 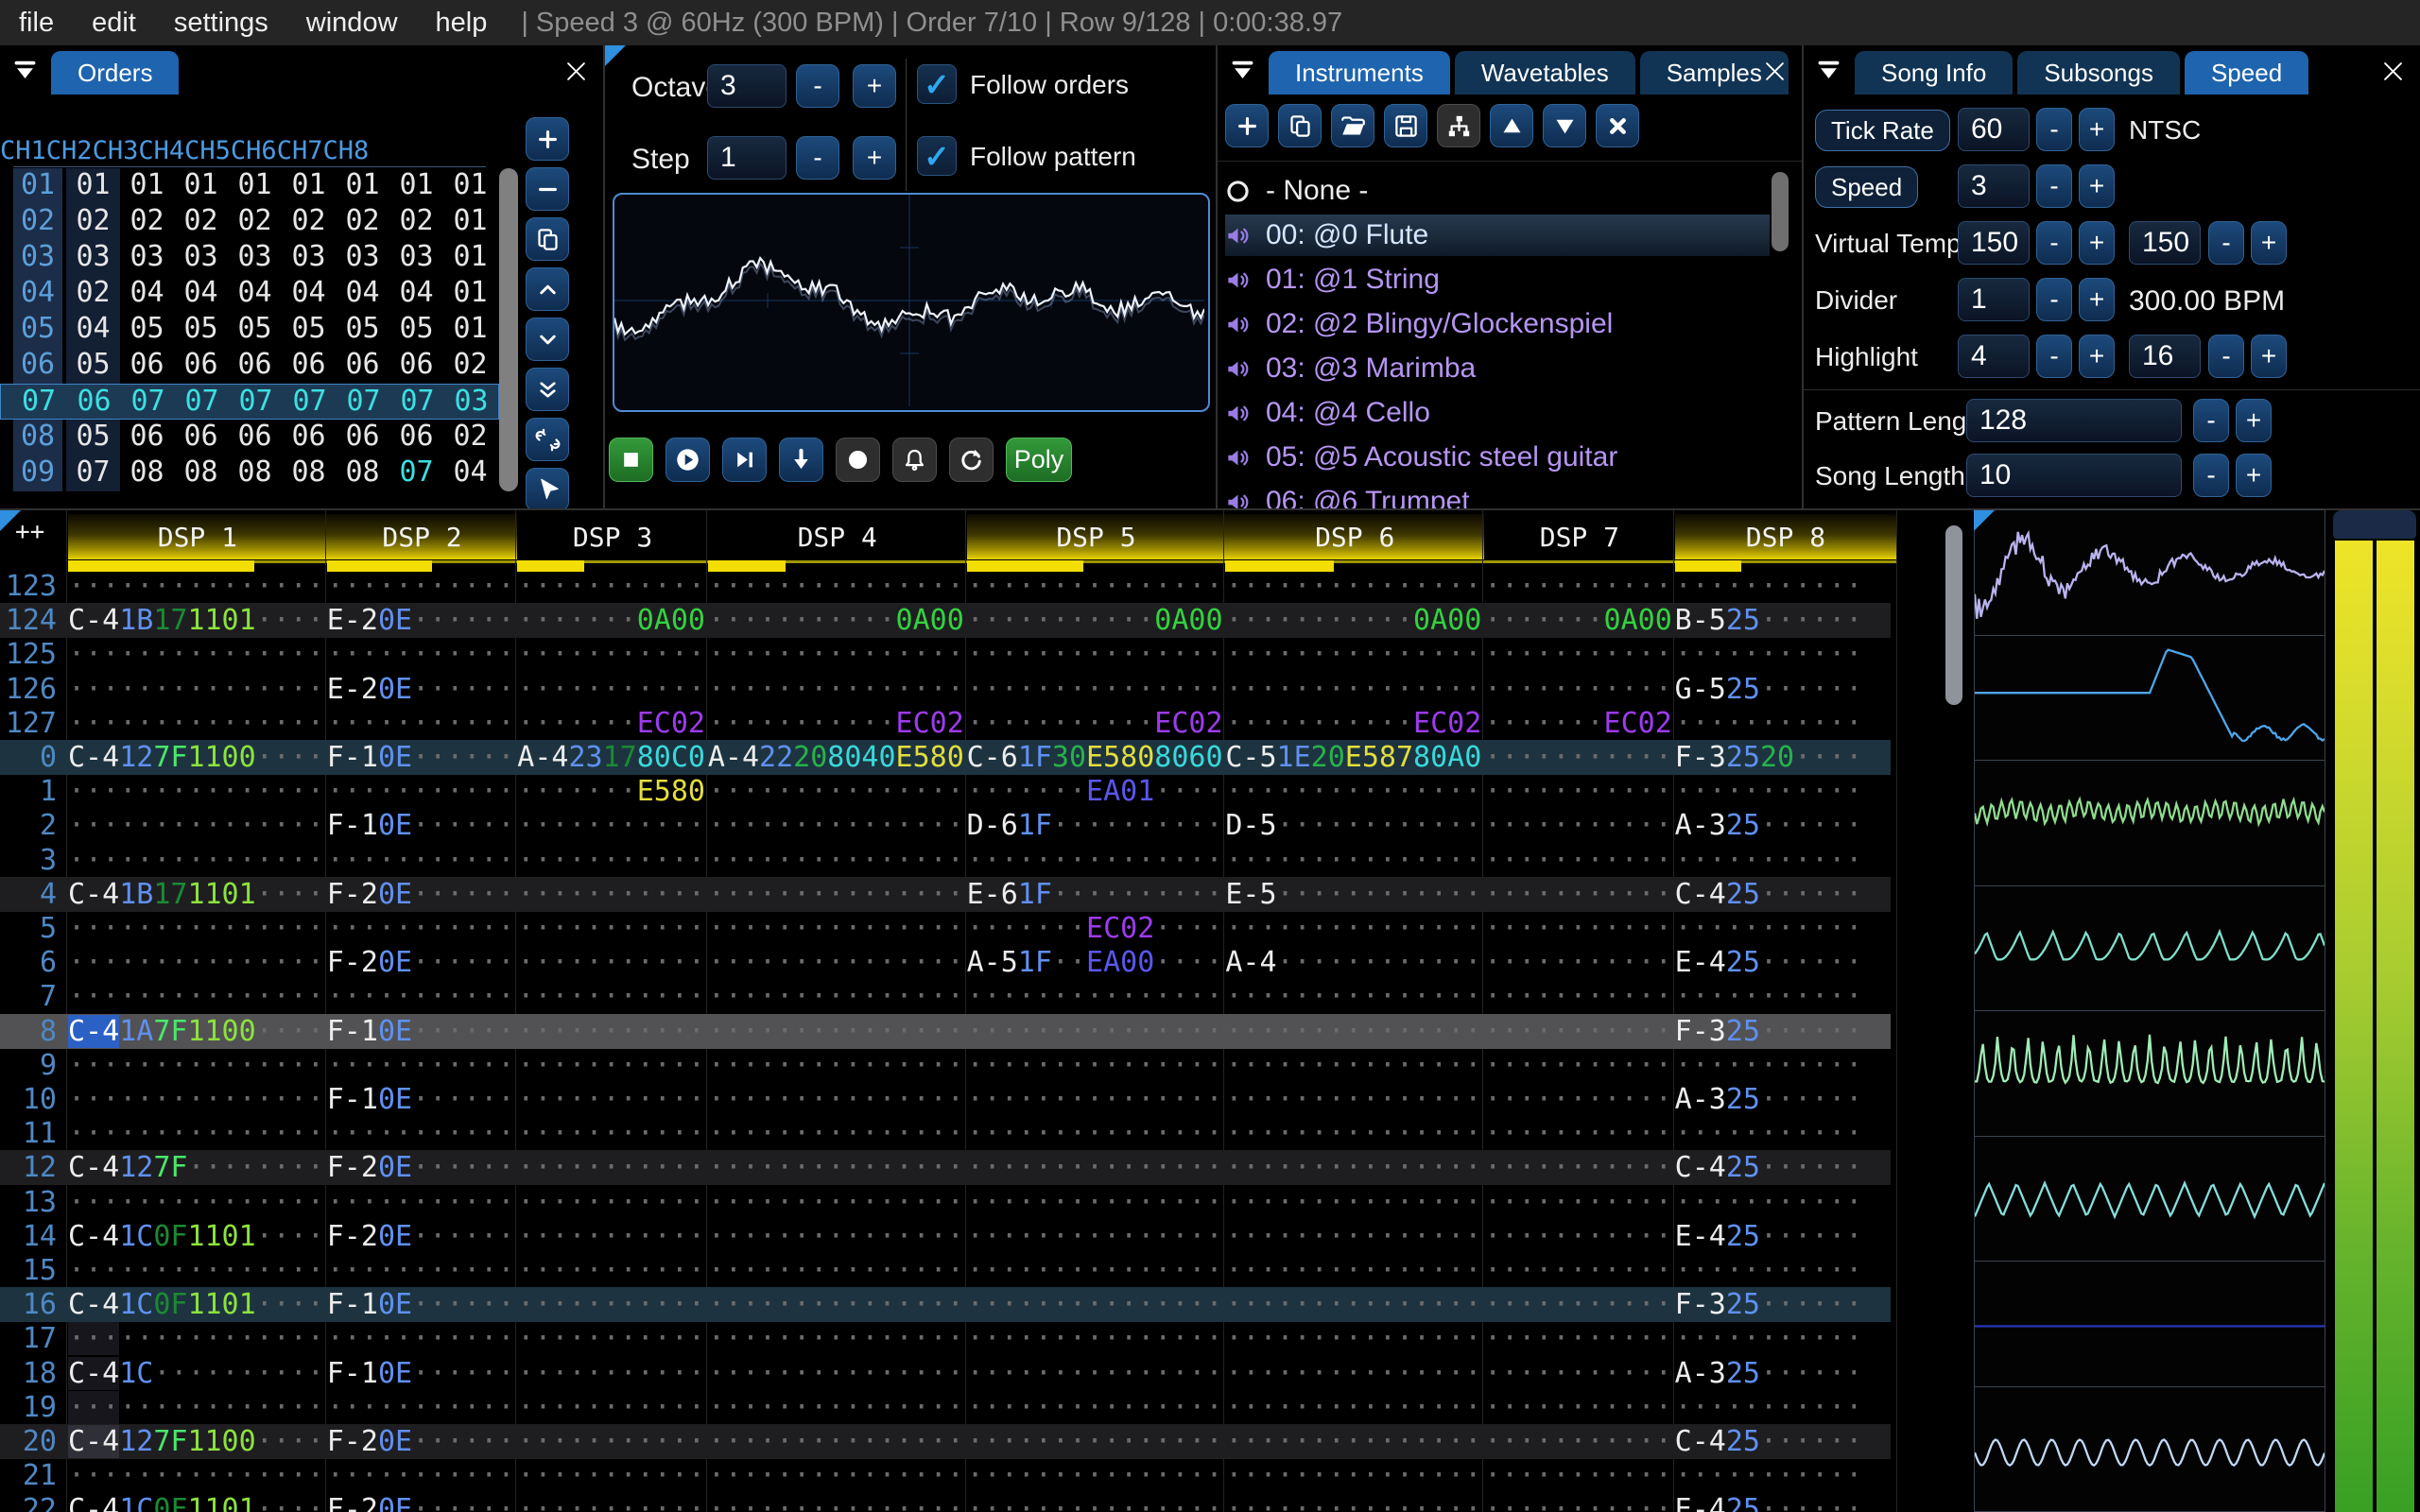 I want to click on tick-rate-button: Tick Rate, so click(x=1882, y=130).